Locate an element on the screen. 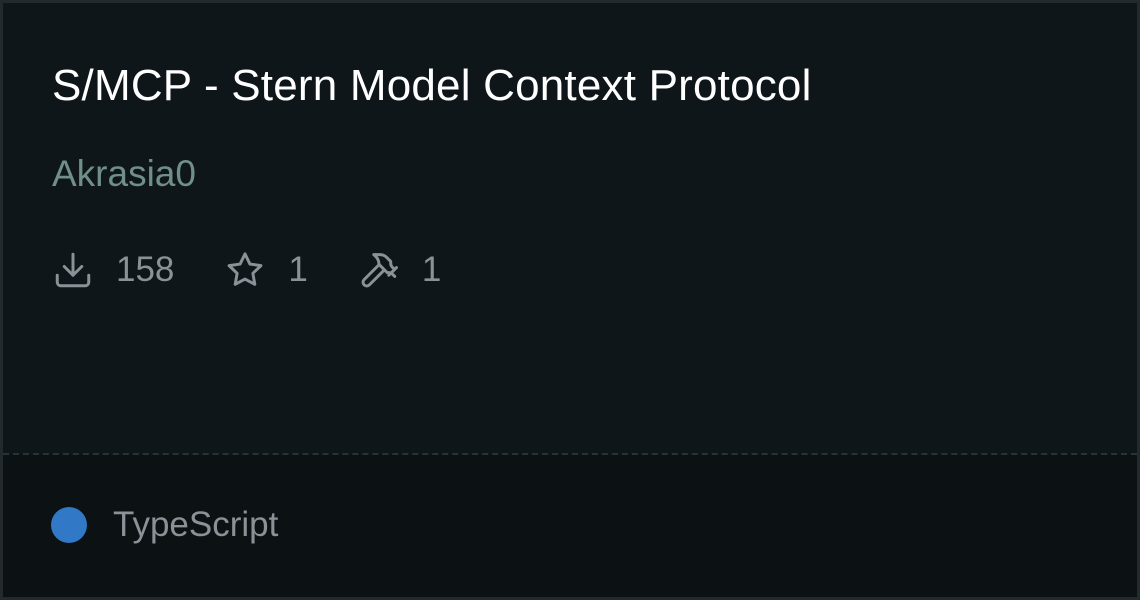  language-indicator: TypeScript is located at coordinates (164, 525).